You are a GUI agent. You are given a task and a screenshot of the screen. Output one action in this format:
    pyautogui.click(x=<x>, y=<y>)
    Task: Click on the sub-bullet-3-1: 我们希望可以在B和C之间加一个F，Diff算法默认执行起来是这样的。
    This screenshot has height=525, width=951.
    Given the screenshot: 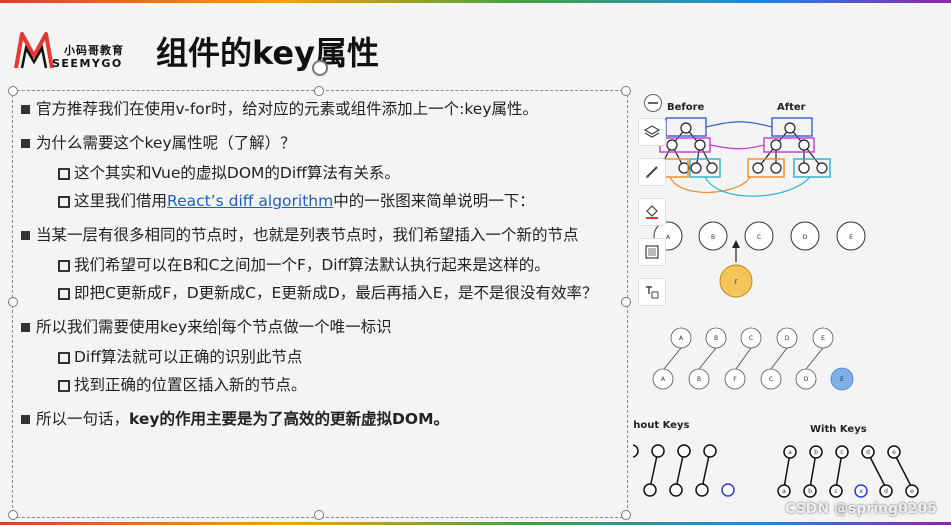 What is the action you would take?
    pyautogui.click(x=320, y=265)
    